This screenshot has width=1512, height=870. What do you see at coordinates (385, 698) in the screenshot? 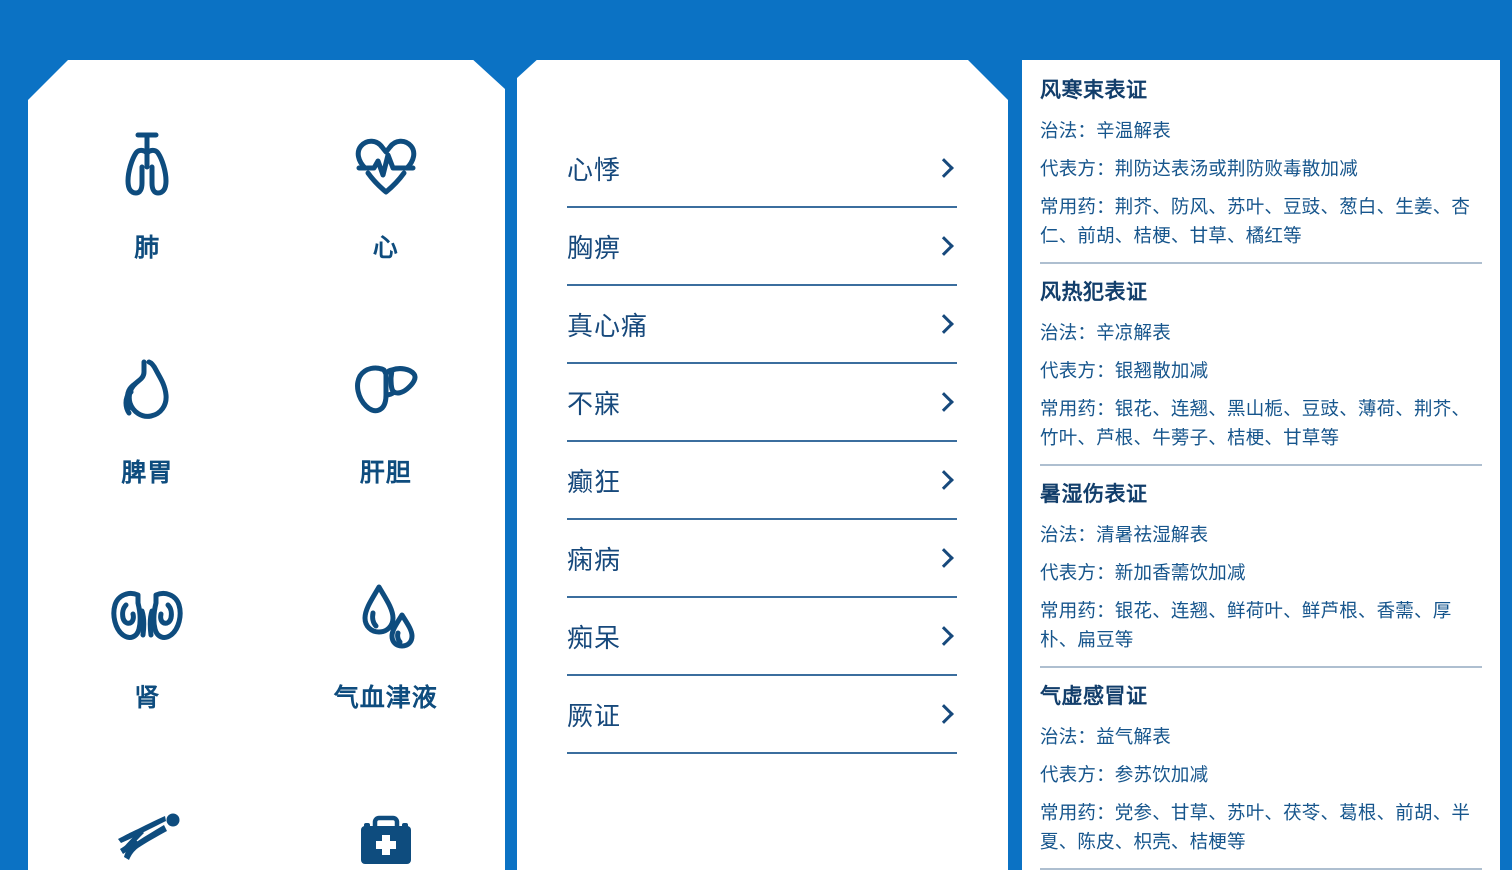
I see `organ-label: 气血津液` at bounding box center [385, 698].